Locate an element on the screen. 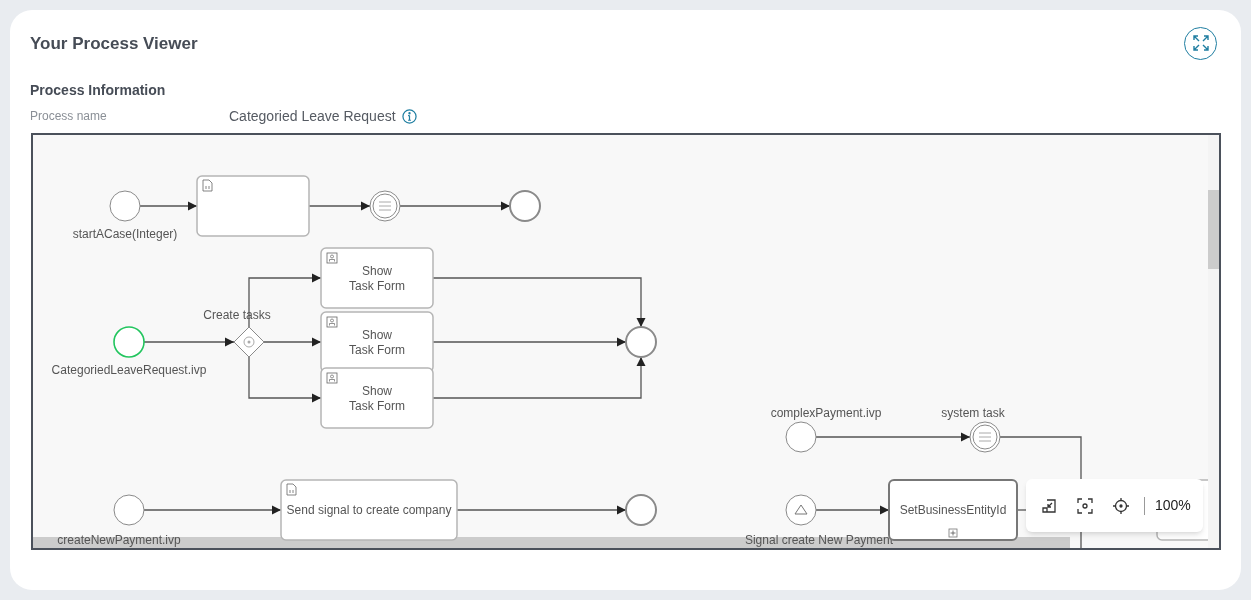 This screenshot has height=600, width=1251. node-label: startACase(Integer) is located at coordinates (125, 234).